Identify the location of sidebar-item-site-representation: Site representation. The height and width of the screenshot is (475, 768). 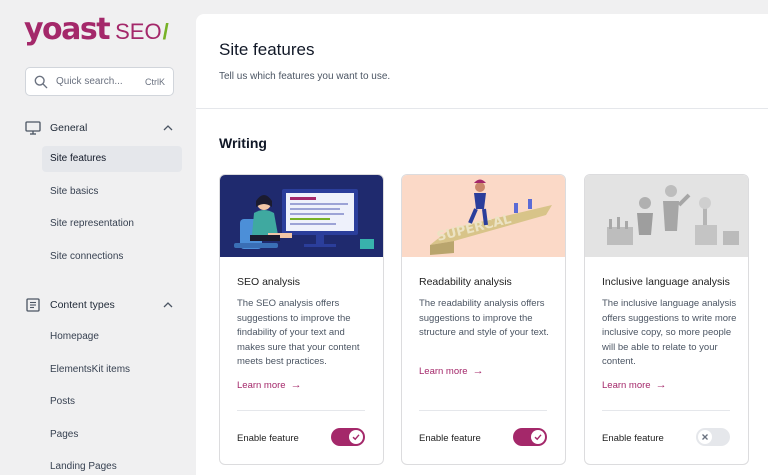
(112, 224).